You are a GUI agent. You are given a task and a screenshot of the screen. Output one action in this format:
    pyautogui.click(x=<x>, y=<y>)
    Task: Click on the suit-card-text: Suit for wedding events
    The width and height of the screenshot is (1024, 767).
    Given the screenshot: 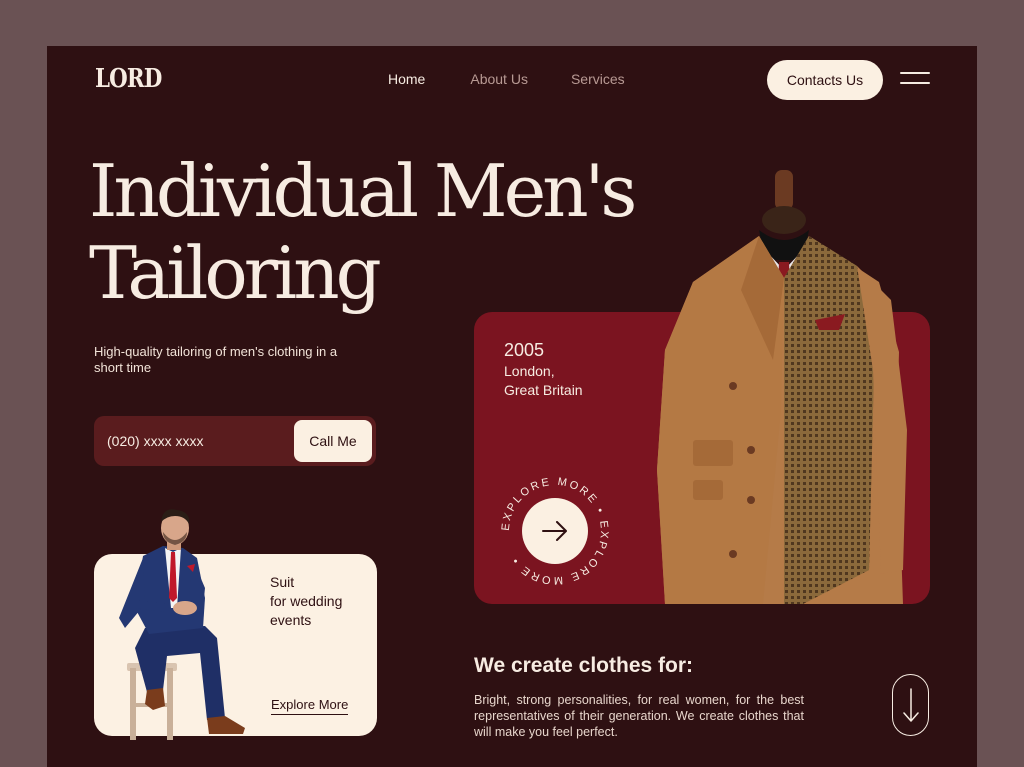 What is the action you would take?
    pyautogui.click(x=320, y=601)
    